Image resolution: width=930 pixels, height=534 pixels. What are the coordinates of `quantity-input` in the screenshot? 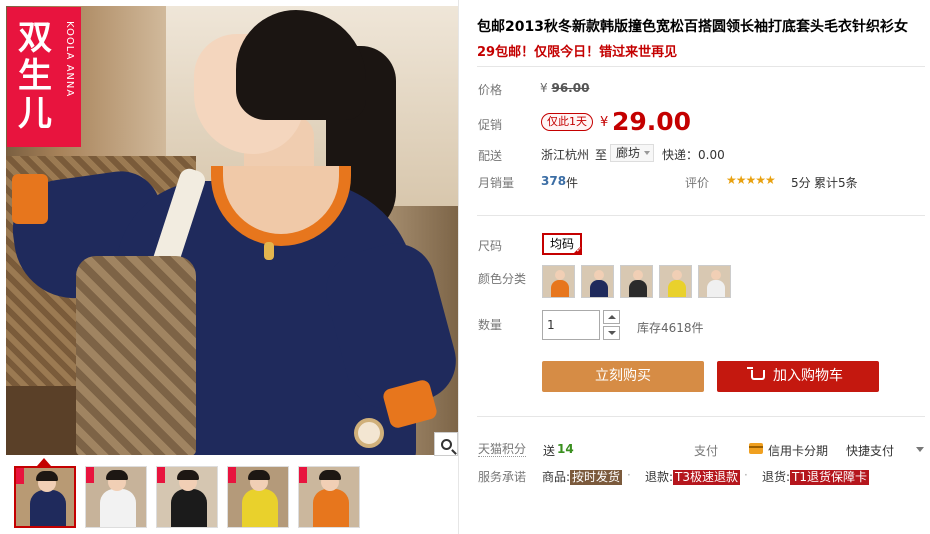 It's located at (571, 325).